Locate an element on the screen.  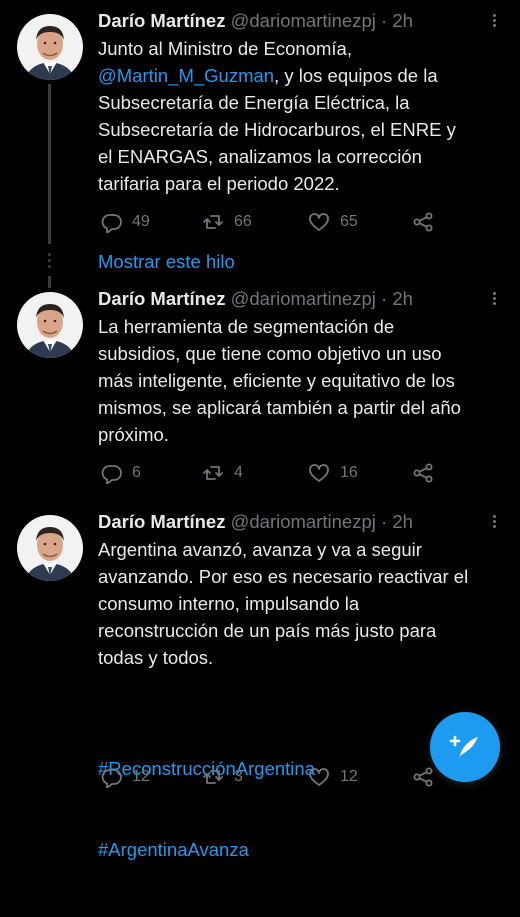
compose-tweet-icon is located at coordinates (463, 747).